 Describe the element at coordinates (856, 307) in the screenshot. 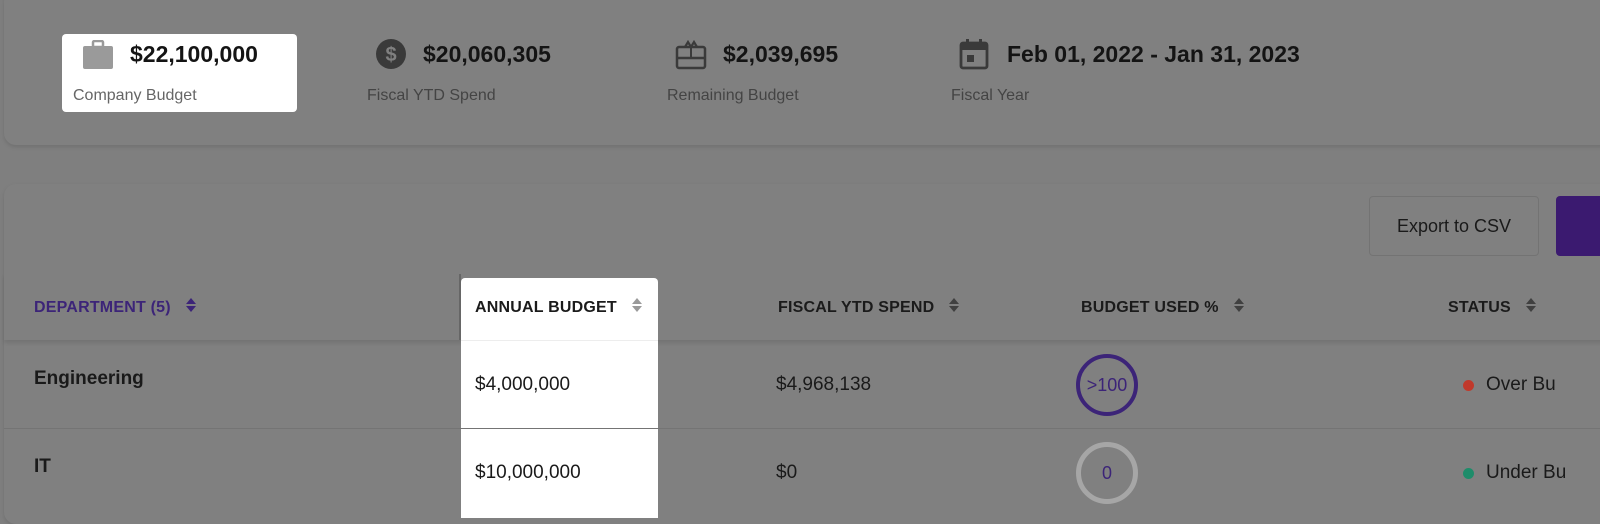

I see `column-header-label: FISCAL YTD SPEND` at that location.